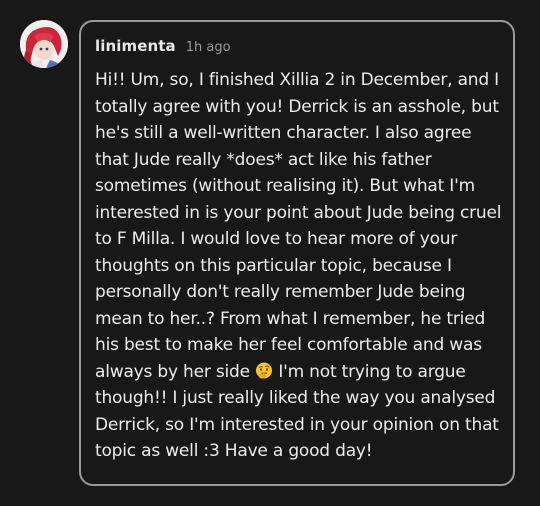 The image size is (540, 506). I want to click on username-link: linimenta, so click(135, 46).